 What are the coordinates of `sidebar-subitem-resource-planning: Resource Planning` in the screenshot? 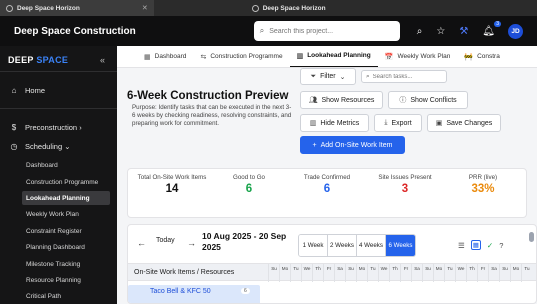 It's located at (66, 280).